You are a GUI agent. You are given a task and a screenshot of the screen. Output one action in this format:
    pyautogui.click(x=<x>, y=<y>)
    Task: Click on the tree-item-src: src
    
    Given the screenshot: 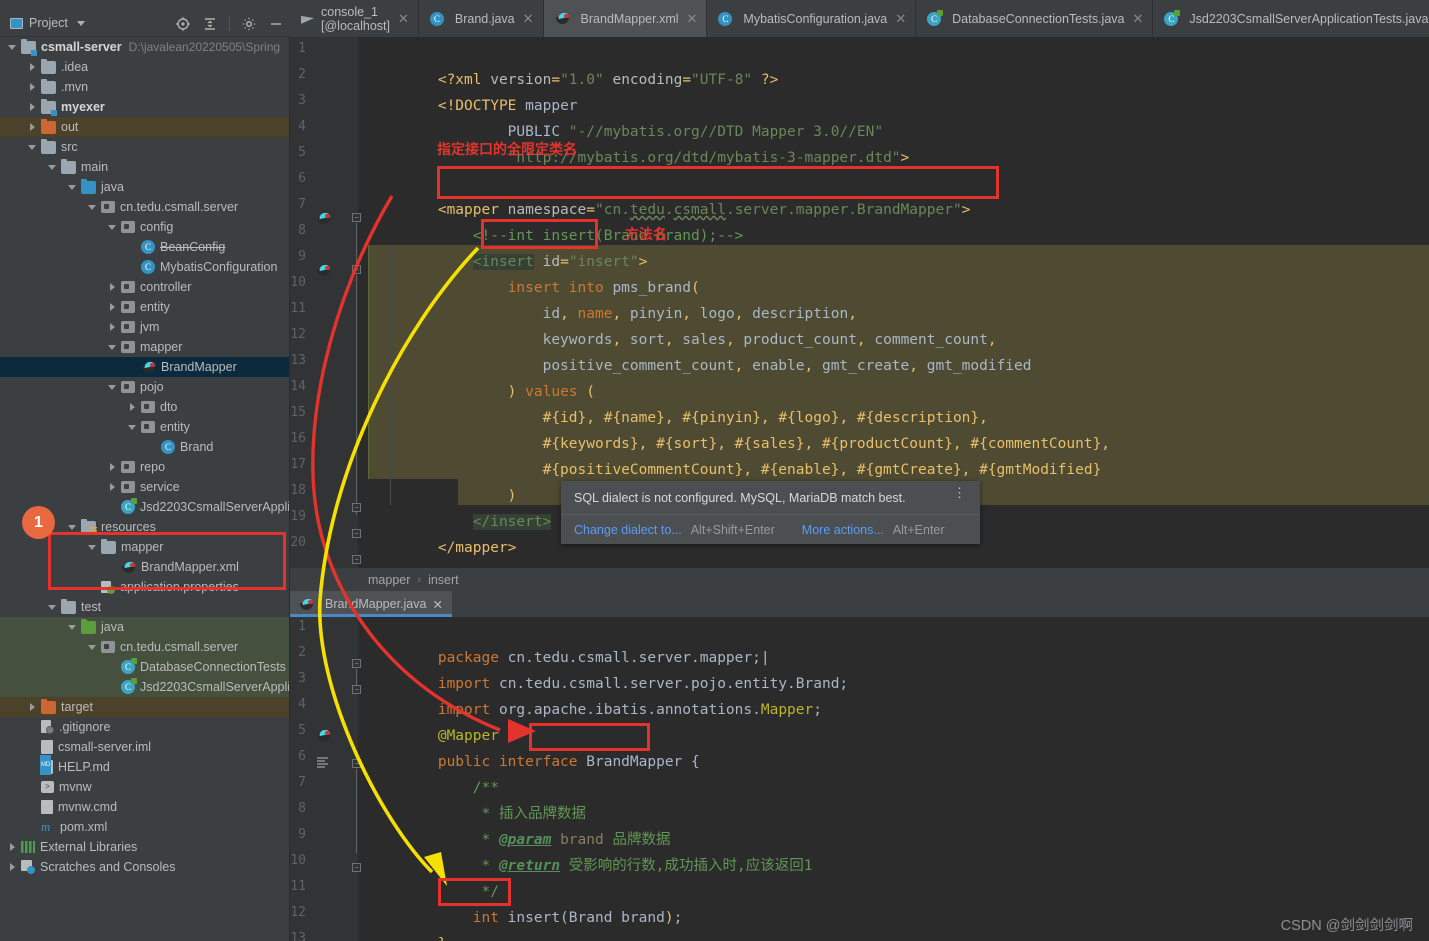 What is the action you would take?
    pyautogui.click(x=144, y=147)
    